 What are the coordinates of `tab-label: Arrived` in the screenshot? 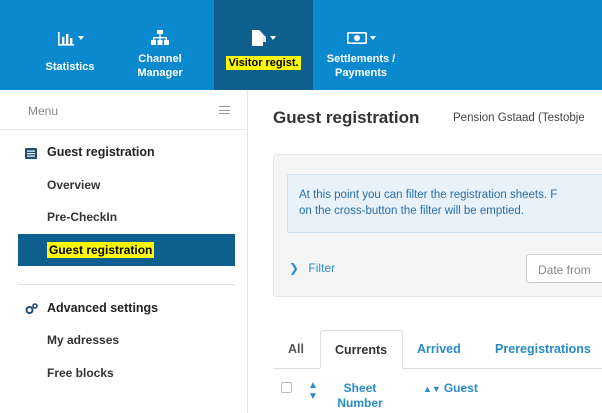 It's located at (439, 349).